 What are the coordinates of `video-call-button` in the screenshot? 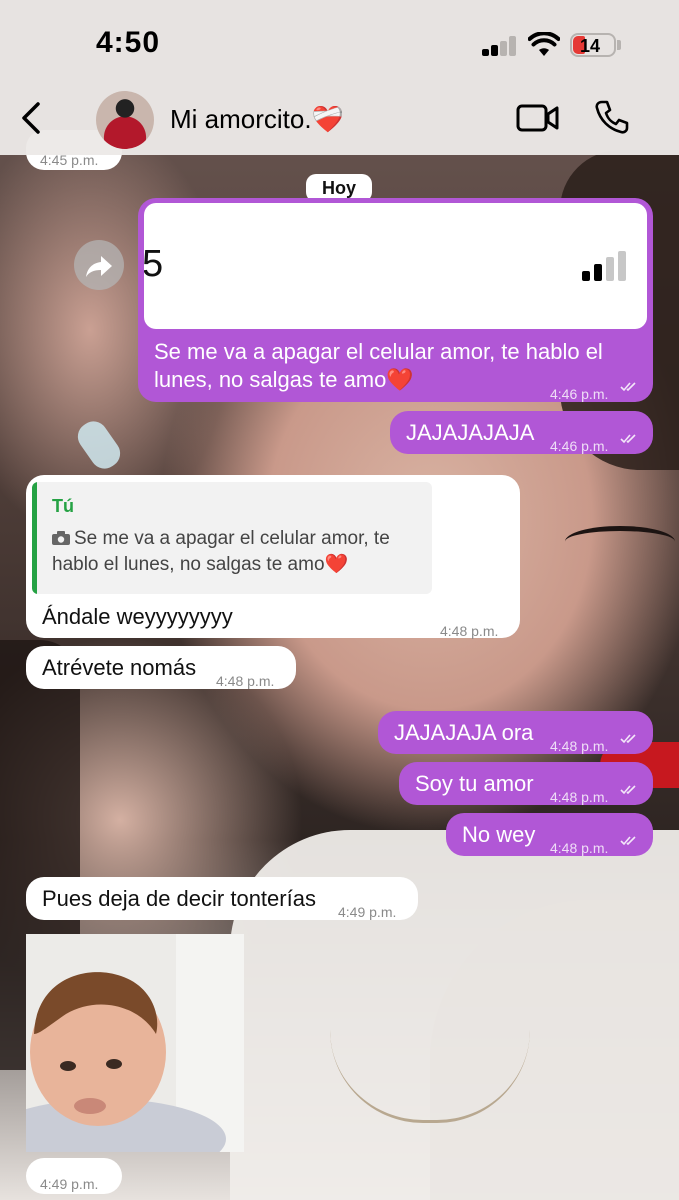 It's located at (538, 118).